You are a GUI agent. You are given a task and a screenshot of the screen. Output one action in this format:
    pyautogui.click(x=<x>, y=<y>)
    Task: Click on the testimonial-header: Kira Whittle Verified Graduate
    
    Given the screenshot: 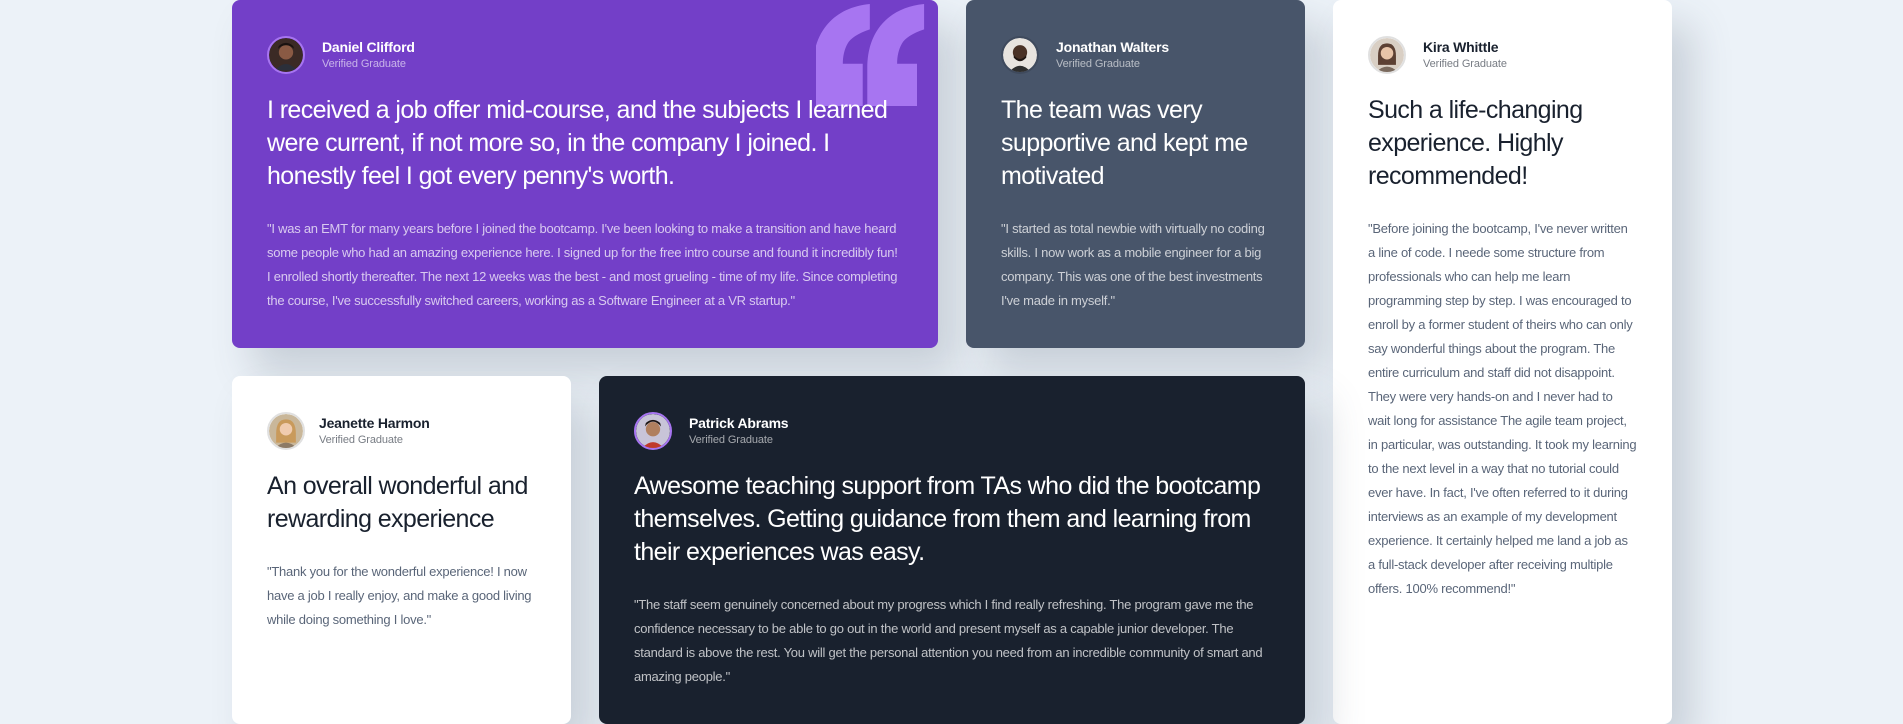 What is the action you would take?
    pyautogui.click(x=1502, y=55)
    